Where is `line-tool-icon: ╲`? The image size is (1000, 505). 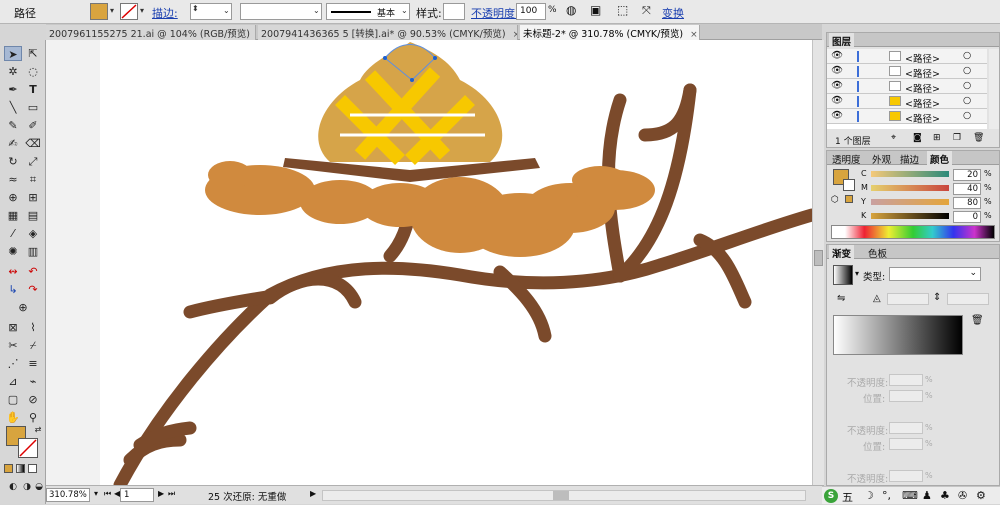 line-tool-icon: ╲ is located at coordinates (13, 107).